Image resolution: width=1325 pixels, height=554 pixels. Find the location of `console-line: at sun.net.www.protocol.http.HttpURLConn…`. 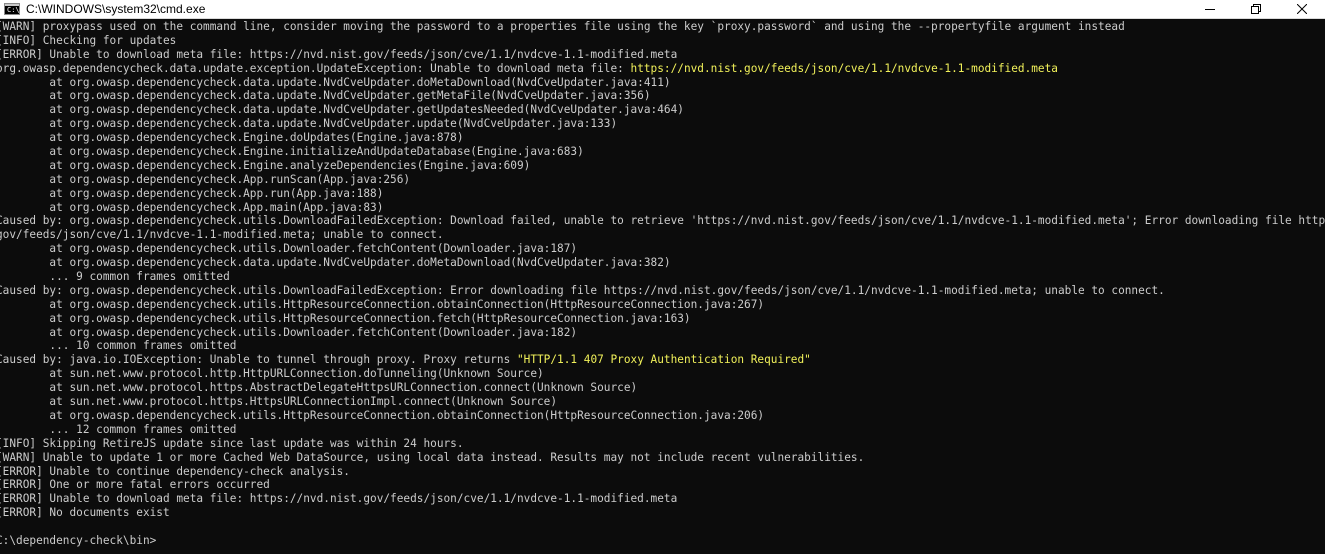

console-line: at sun.net.www.protocol.http.HttpURLConn… is located at coordinates (662, 374).